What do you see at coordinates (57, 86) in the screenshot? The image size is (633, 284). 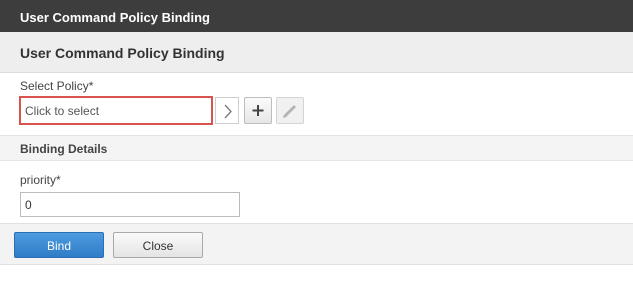 I see `select-policy-label: Select Policy*` at bounding box center [57, 86].